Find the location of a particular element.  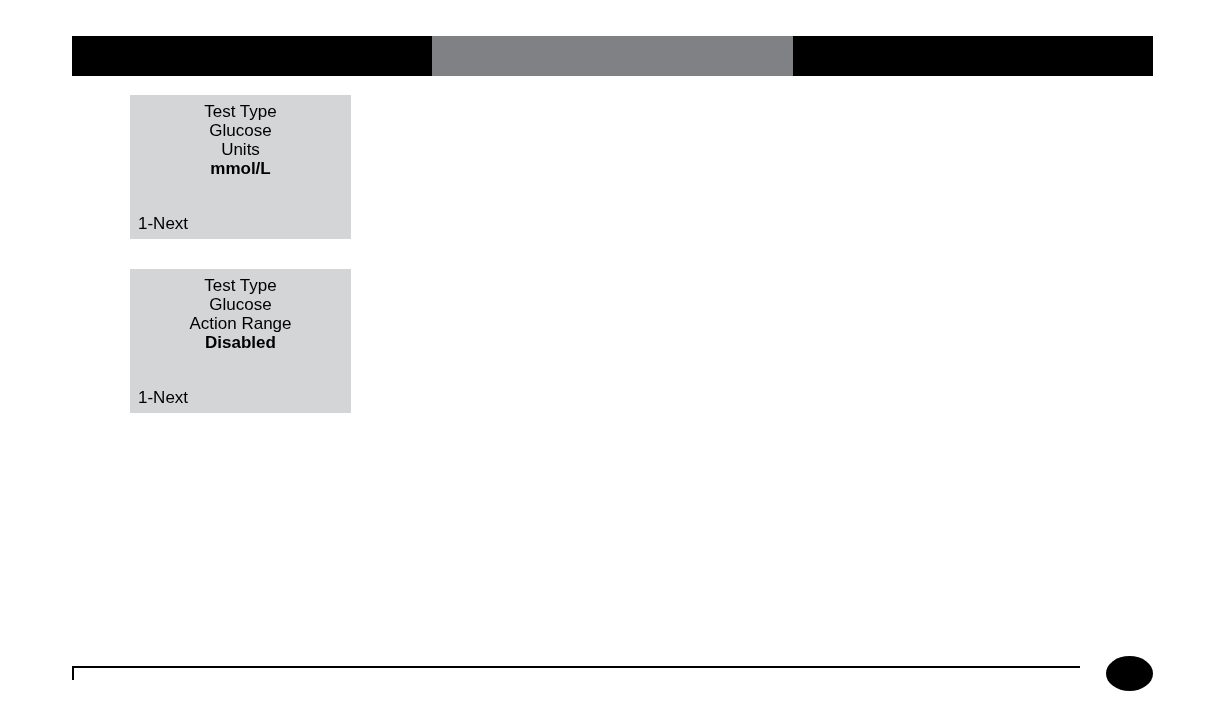

screen-label: Action Range is located at coordinates (240, 323).